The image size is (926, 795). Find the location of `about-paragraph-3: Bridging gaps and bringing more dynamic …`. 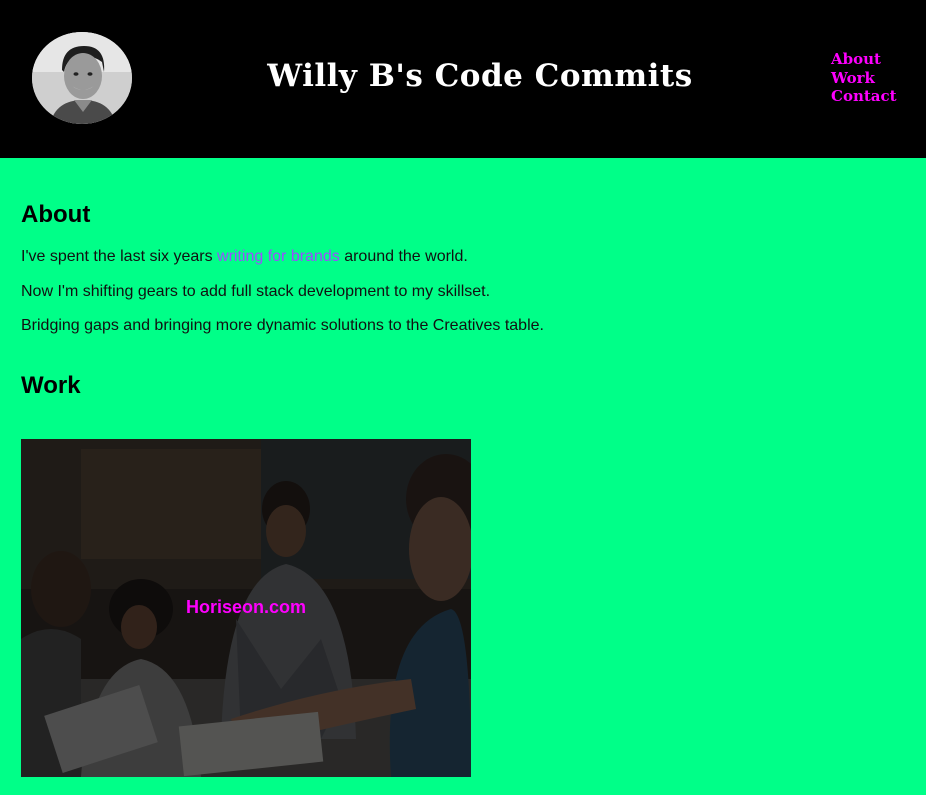

about-paragraph-3: Bridging gaps and bringing more dynamic … is located at coordinates (282, 325).